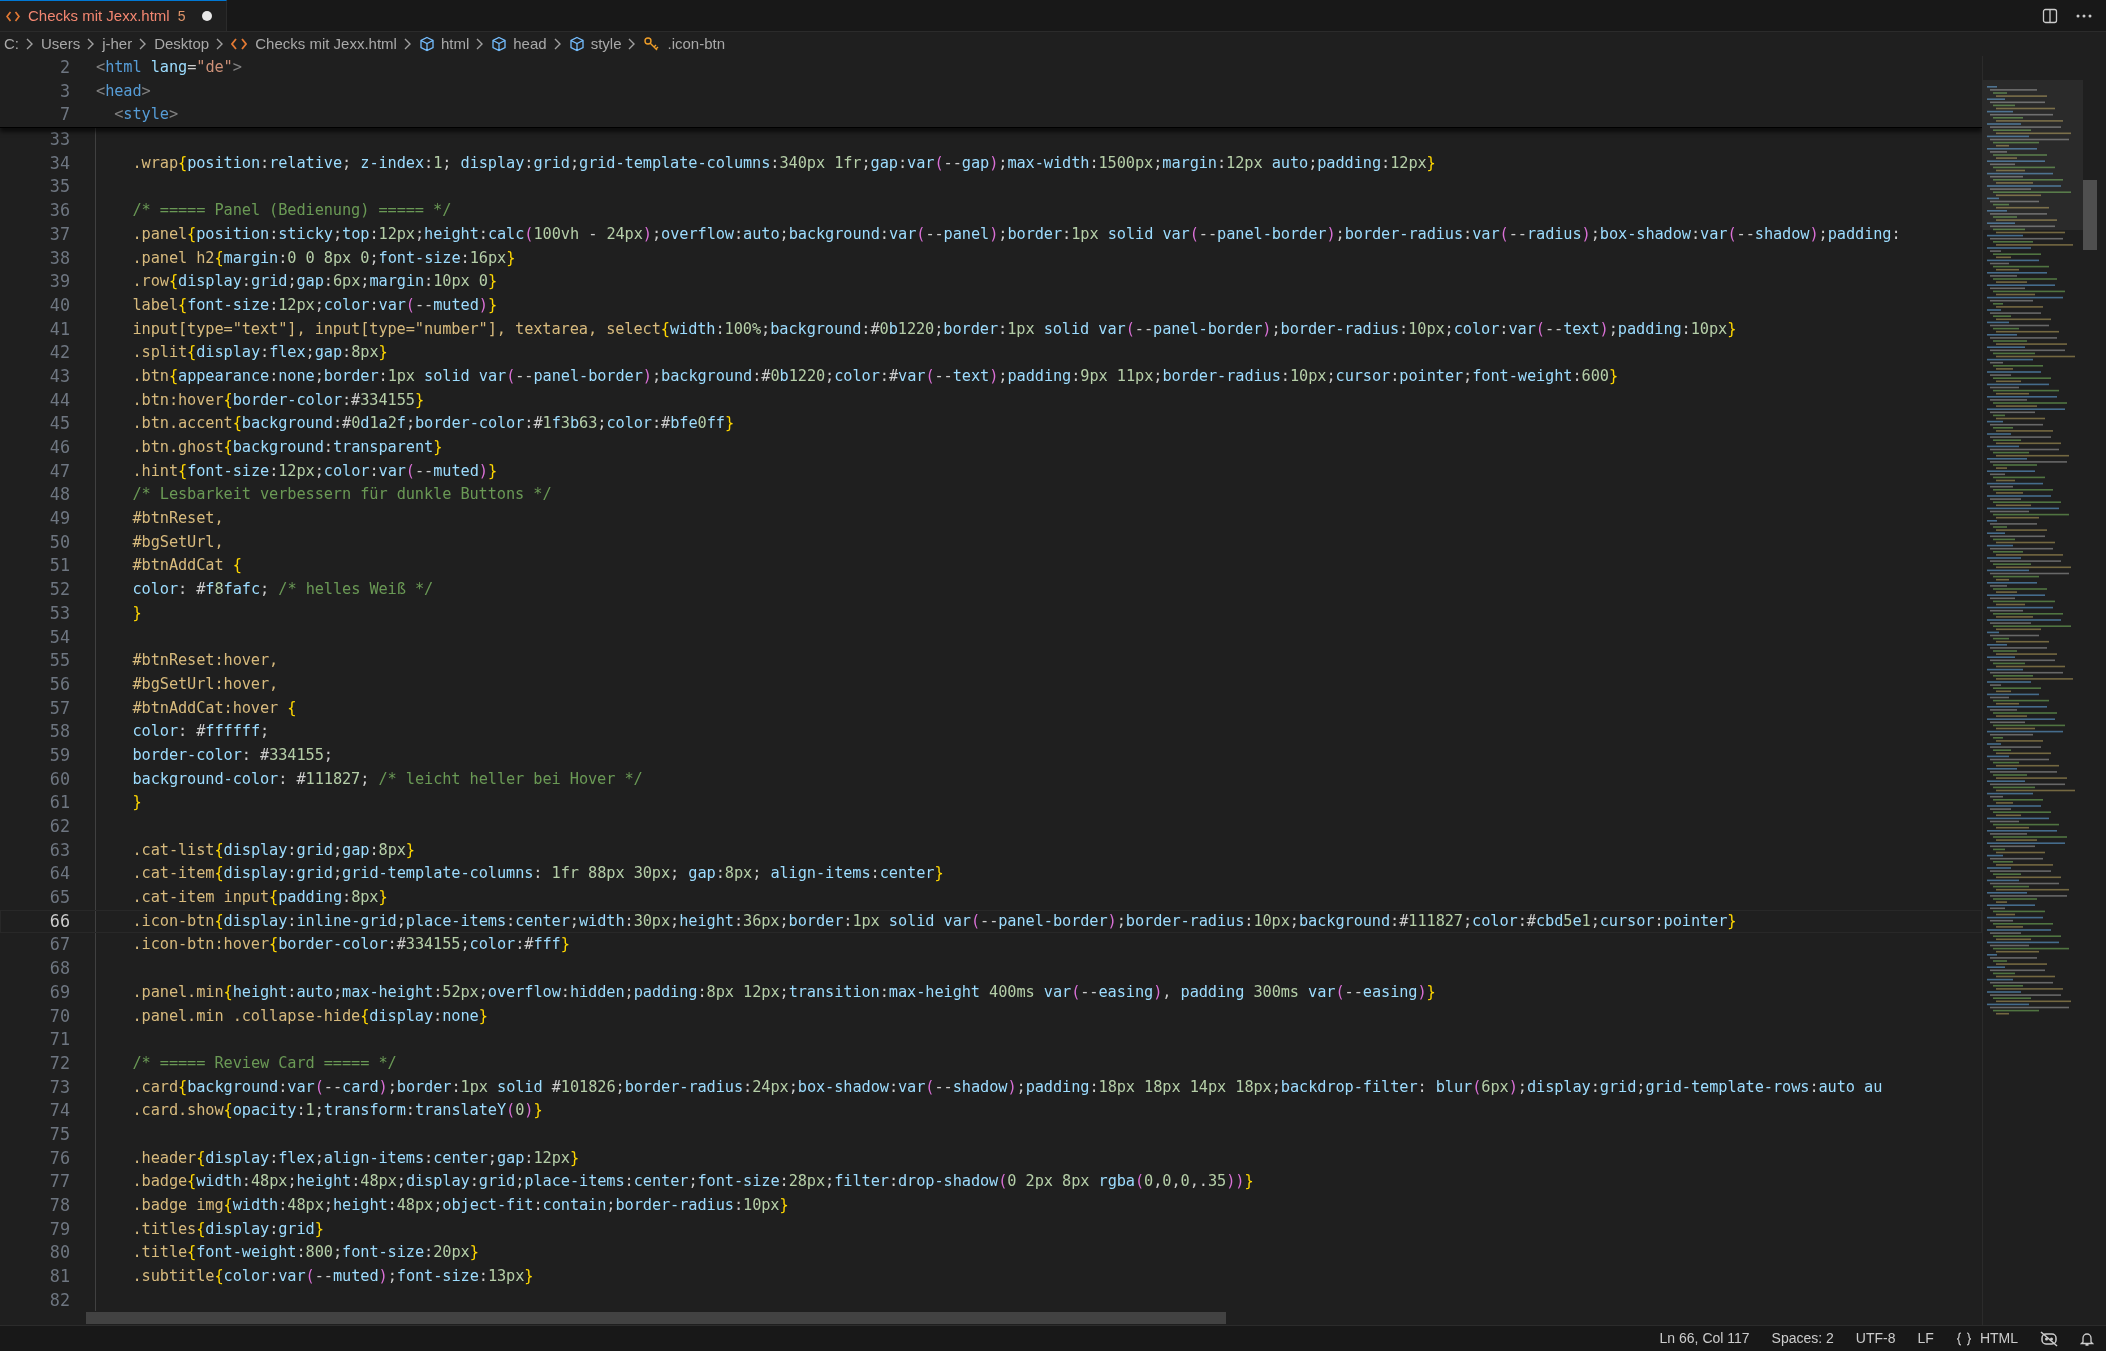 This screenshot has width=2106, height=1351. Describe the element at coordinates (1802, 1338) in the screenshot. I see `indentation-setting: Spaces: 2` at that location.